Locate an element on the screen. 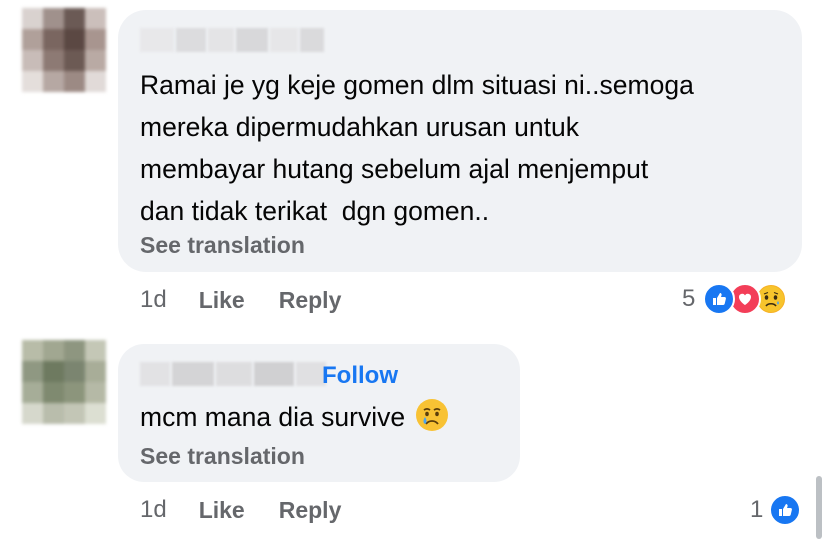  scrollbar is located at coordinates (819, 507).